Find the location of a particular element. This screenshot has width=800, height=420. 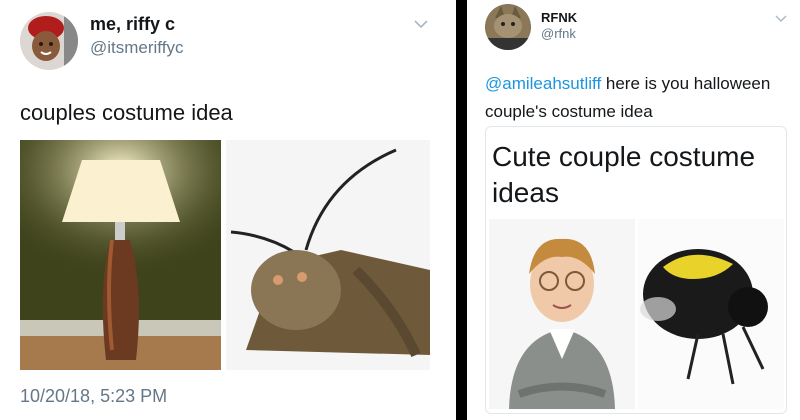

timestamp: 10/20/18, 5:23 PM is located at coordinates (93, 396).